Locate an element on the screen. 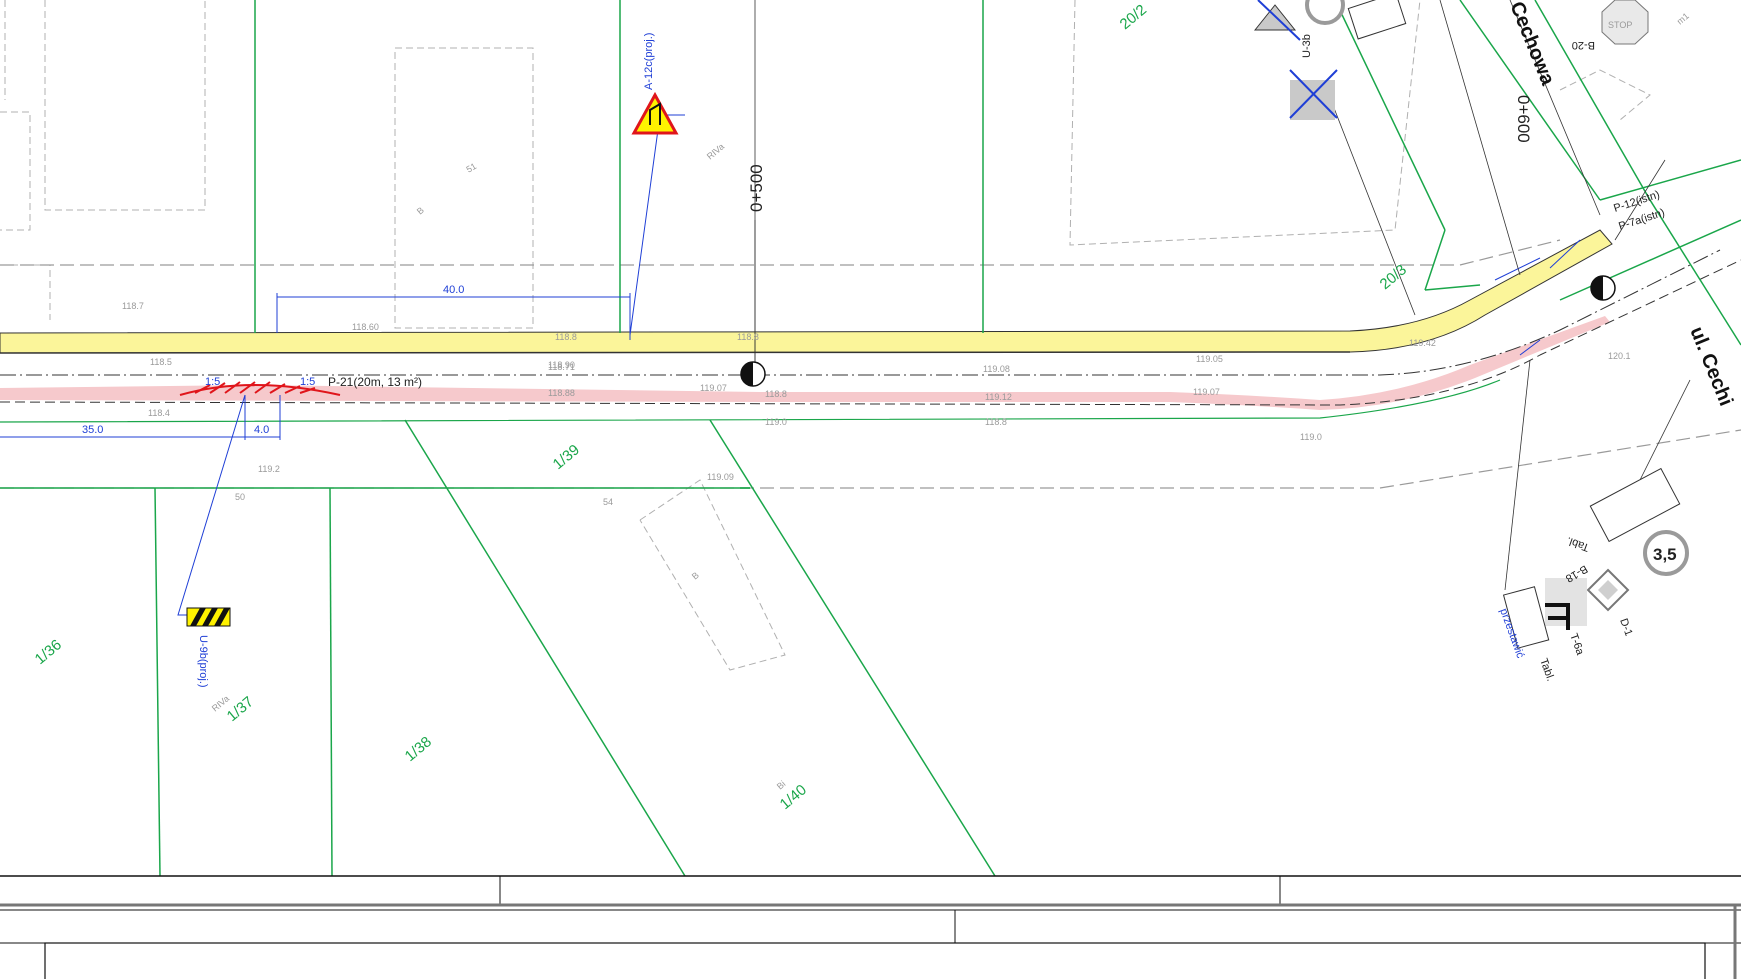  parcel-label-1-36: 1/36 is located at coordinates (48, 652).